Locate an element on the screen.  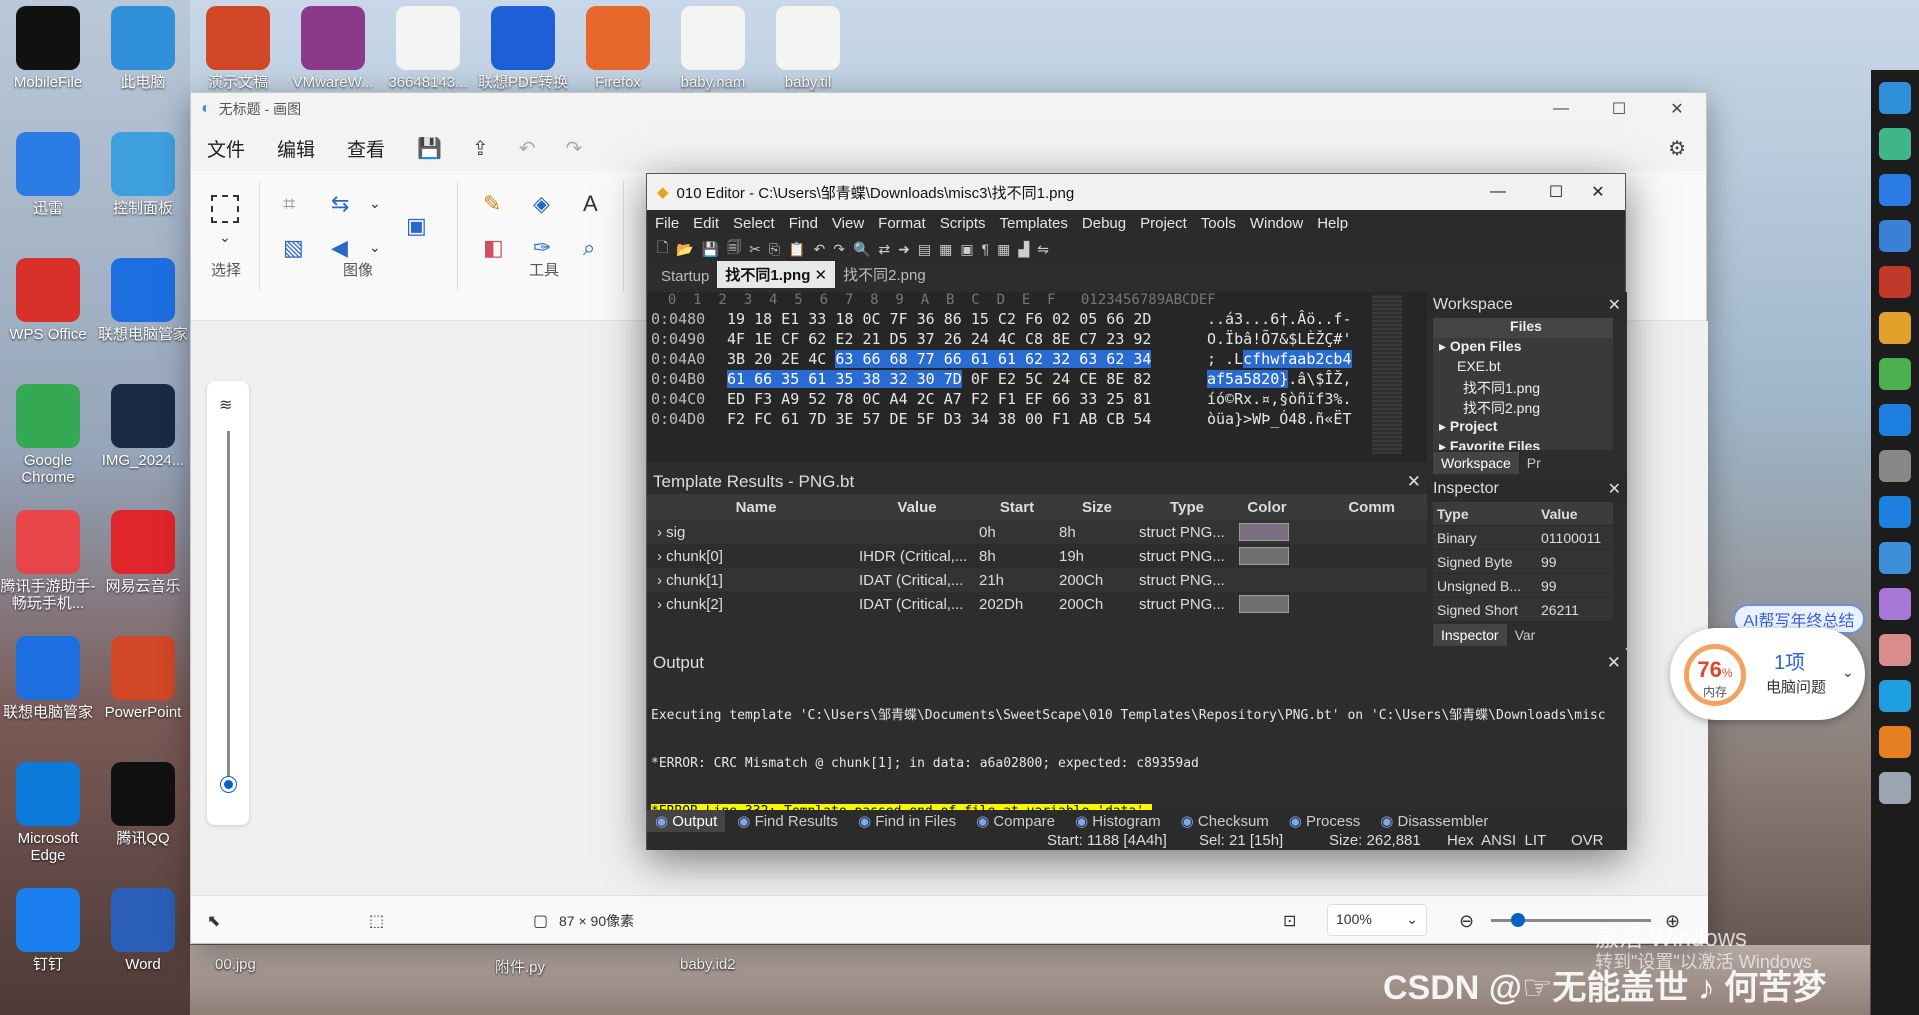
undo-icon: ↶ is located at coordinates (527, 148).